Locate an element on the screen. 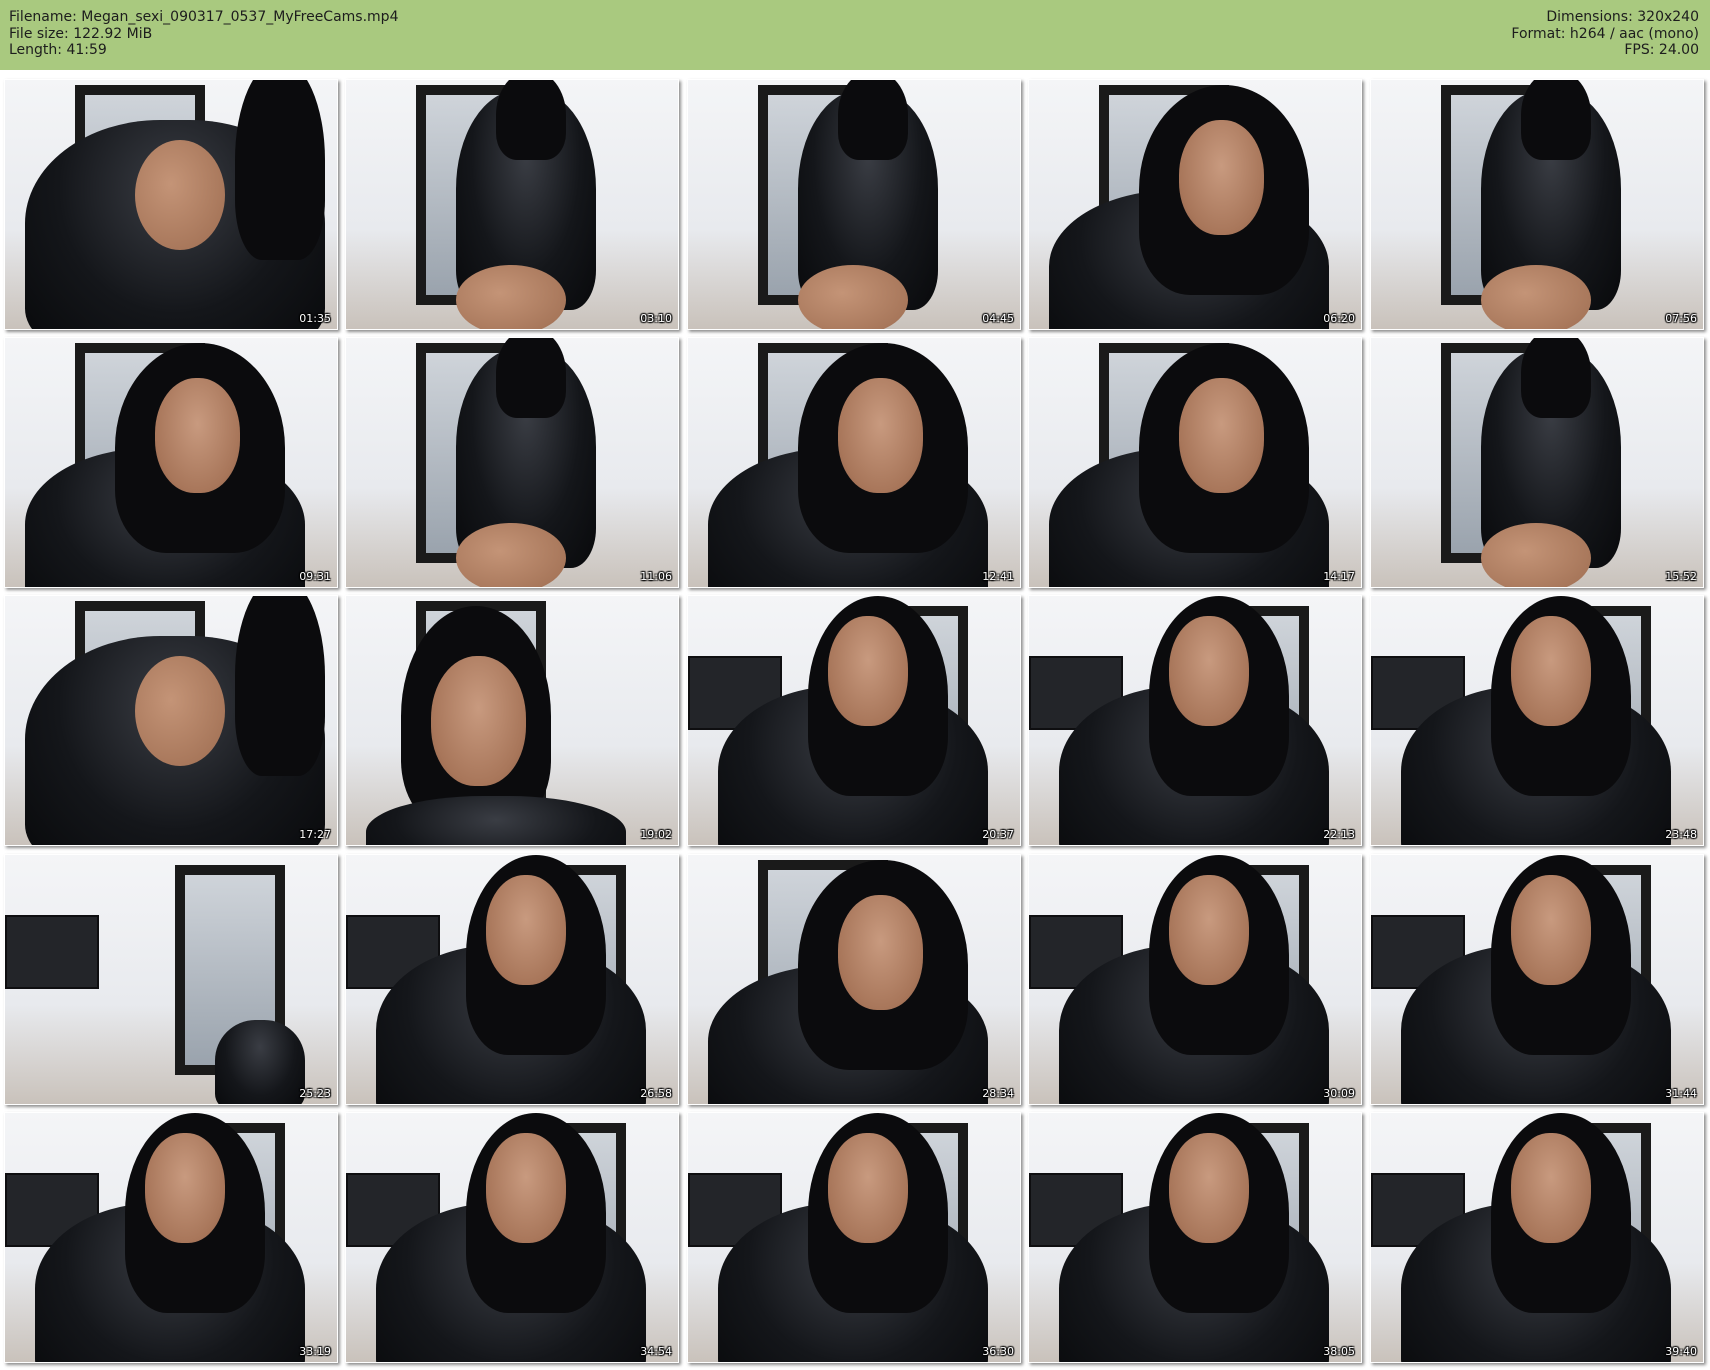 The image size is (1710, 1370). video-thumbnail: 17:27 is located at coordinates (171, 720).